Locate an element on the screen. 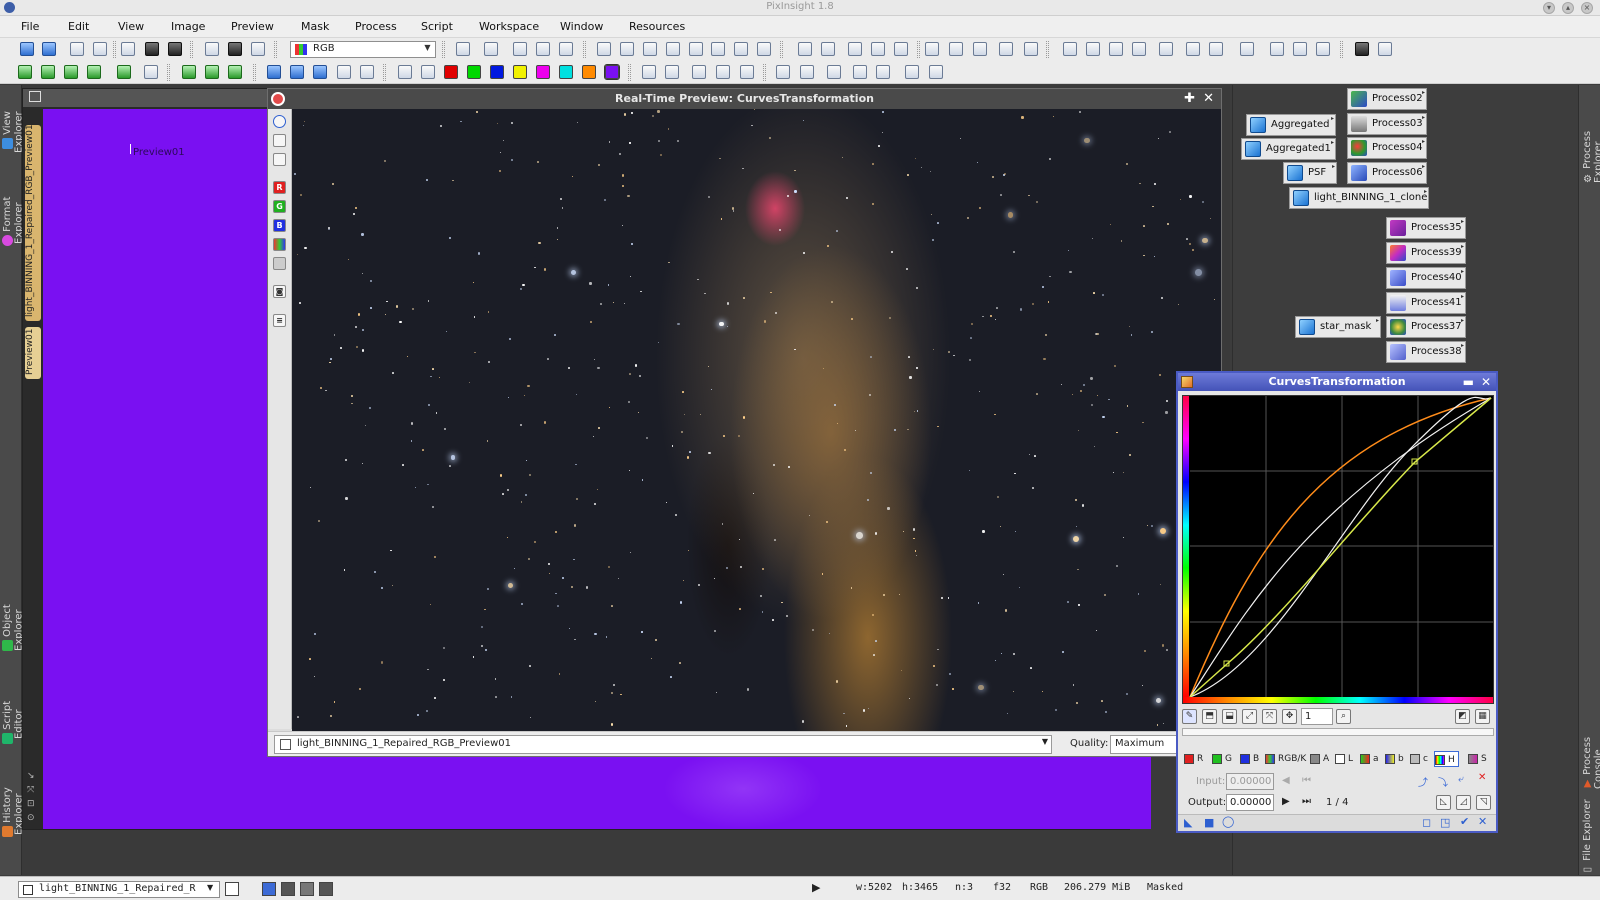 The height and width of the screenshot is (900, 1600). menu-mask: Mask is located at coordinates (315, 26).